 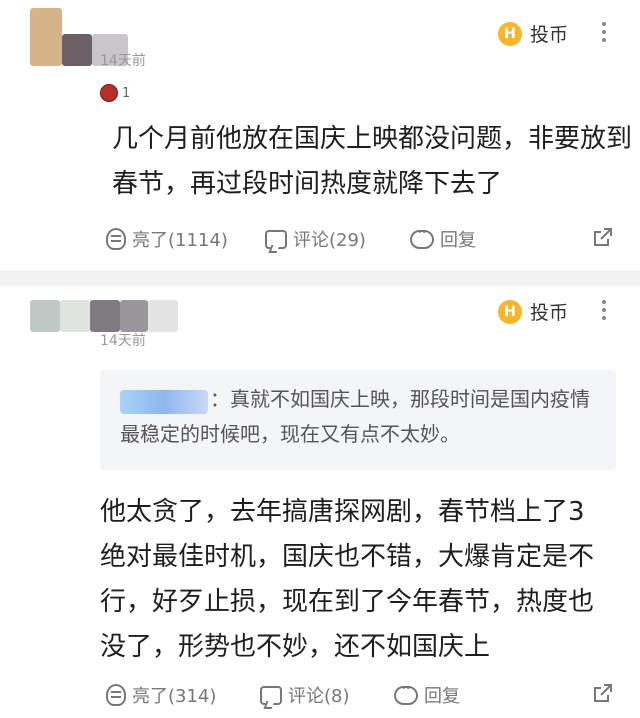 I want to click on quoted-reply: ：真就不如国庆上映，那段时间是国内疫情最稳定的时候吧，现在又有点不太妙。, so click(x=358, y=420).